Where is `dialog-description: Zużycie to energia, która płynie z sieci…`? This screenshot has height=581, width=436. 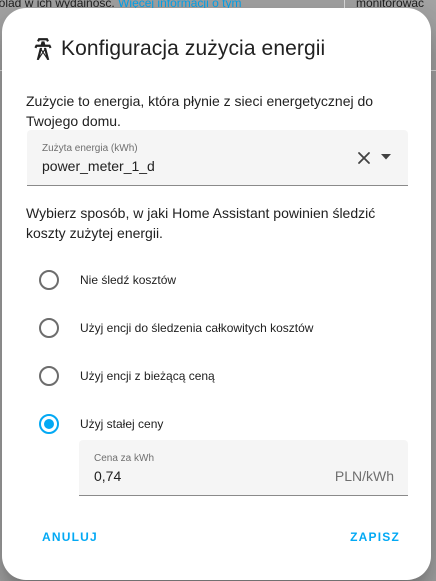 dialog-description: Zużycie to energia, która płynie z sieci… is located at coordinates (200, 111).